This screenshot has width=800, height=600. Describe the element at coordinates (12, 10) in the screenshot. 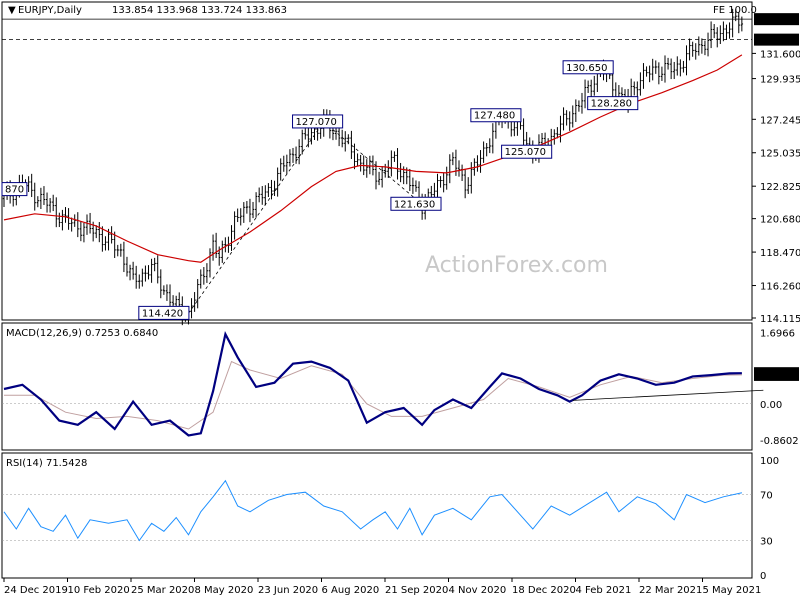

I see `header-symbol-marker: ▼` at that location.